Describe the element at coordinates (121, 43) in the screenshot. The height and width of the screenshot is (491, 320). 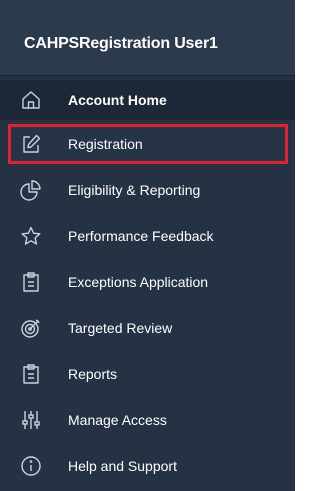
I see `user-name: CAHPSRegistration User1` at that location.